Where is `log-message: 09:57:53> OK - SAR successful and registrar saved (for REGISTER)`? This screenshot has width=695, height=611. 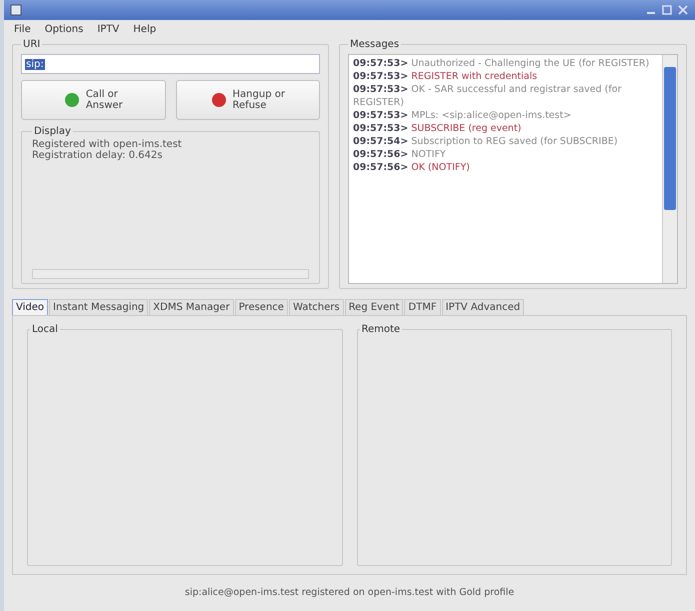 log-message: 09:57:53> OK - SAR successful and registrar saved (for REGISTER) is located at coordinates (487, 96).